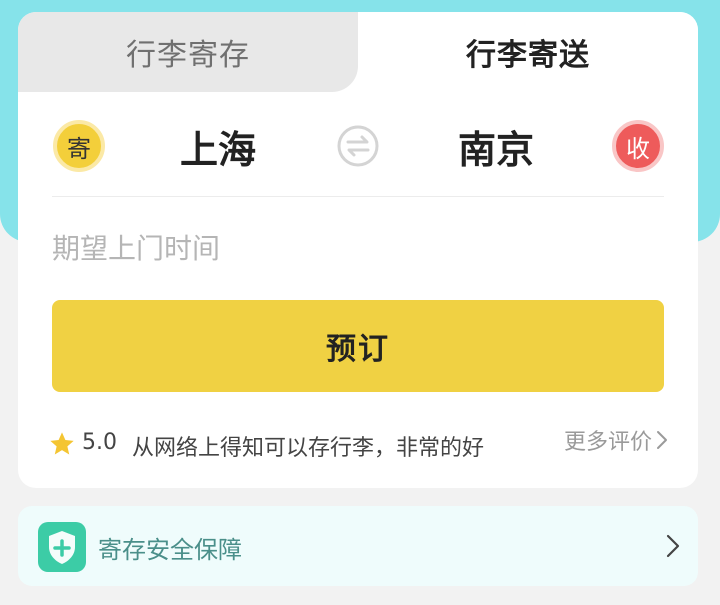 The image size is (720, 605). I want to click on review-text: 从网络上得知可以存行李，非常的好, so click(308, 448).